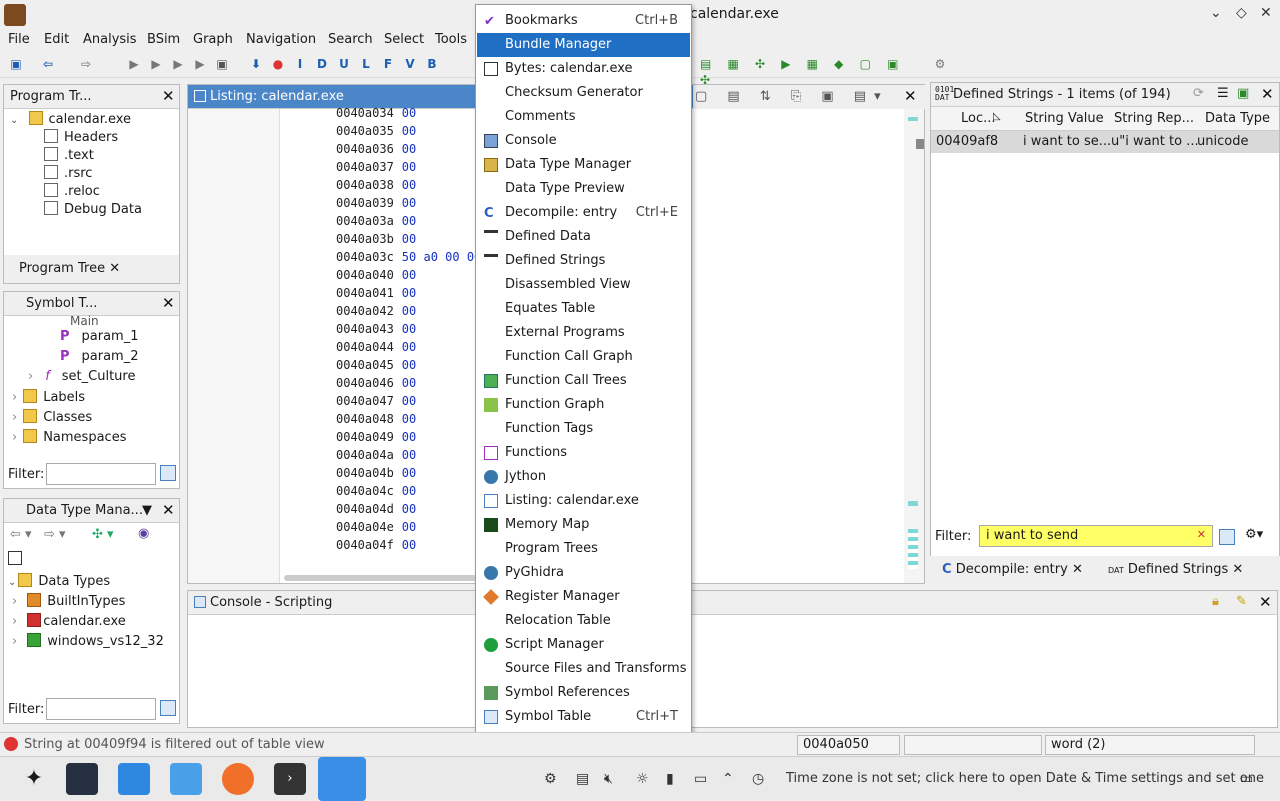  Describe the element at coordinates (178, 64) in the screenshot. I see `nav-icon-3: ▶` at that location.